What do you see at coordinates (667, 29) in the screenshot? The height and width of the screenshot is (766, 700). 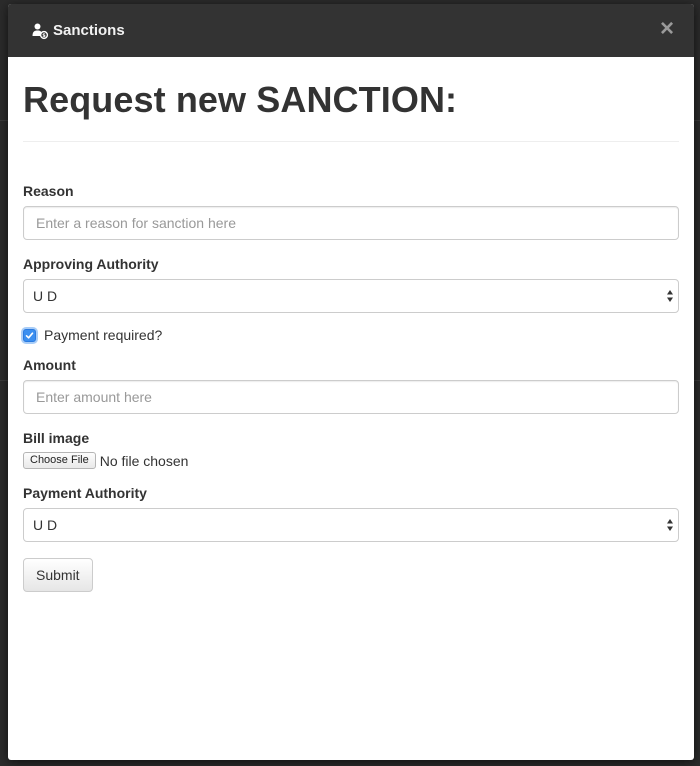 I see `close-icon: ×` at bounding box center [667, 29].